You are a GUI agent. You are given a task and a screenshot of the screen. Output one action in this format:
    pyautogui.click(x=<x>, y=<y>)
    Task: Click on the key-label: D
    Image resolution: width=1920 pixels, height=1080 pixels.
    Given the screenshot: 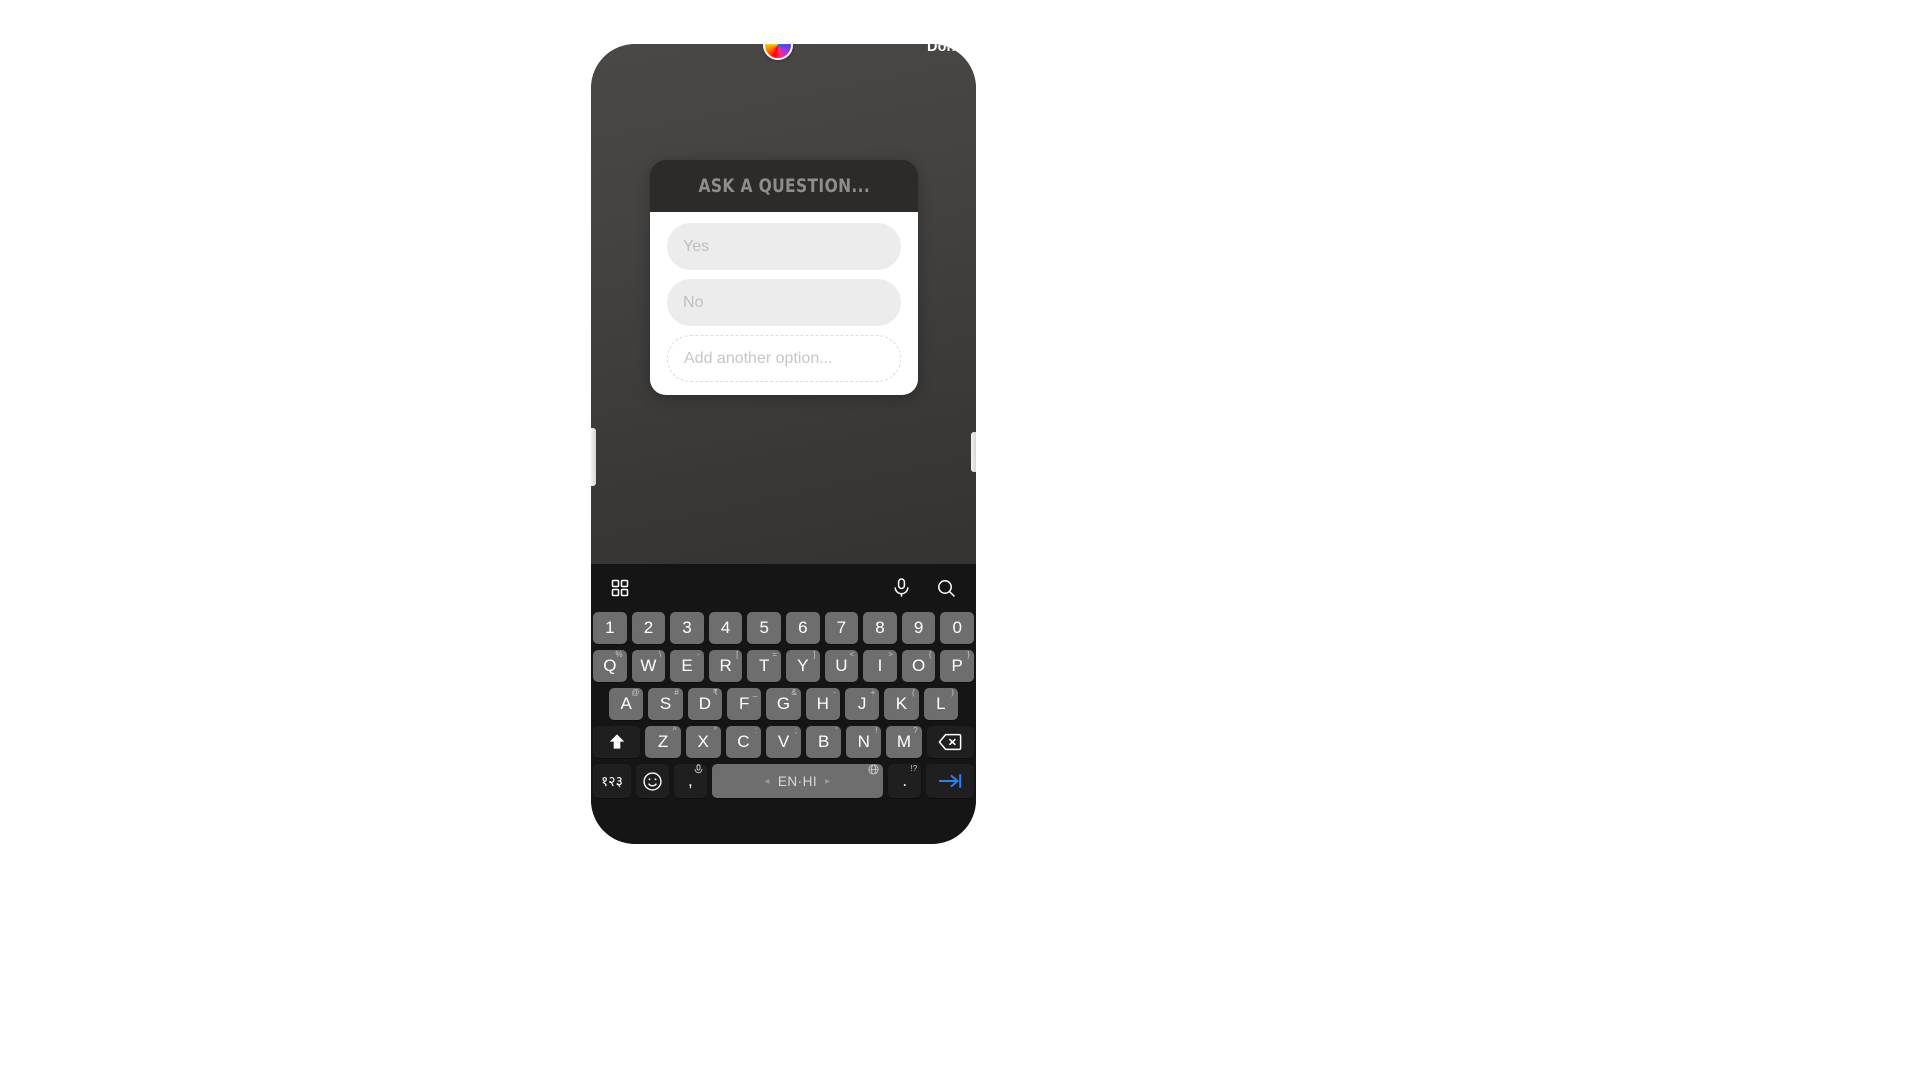 What is the action you would take?
    pyautogui.click(x=704, y=703)
    